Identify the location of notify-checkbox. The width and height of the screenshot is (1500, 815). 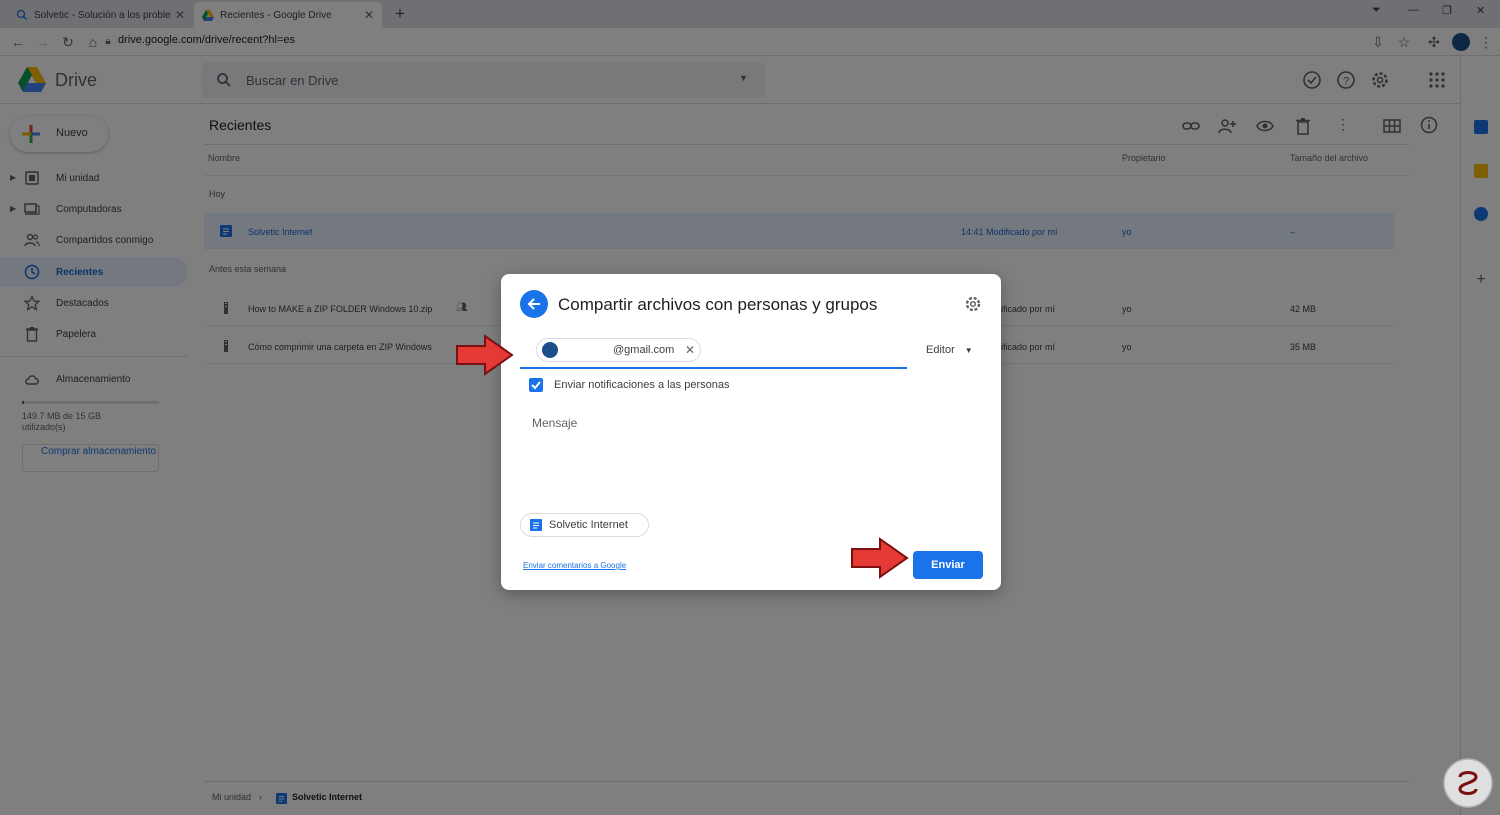
(536, 385).